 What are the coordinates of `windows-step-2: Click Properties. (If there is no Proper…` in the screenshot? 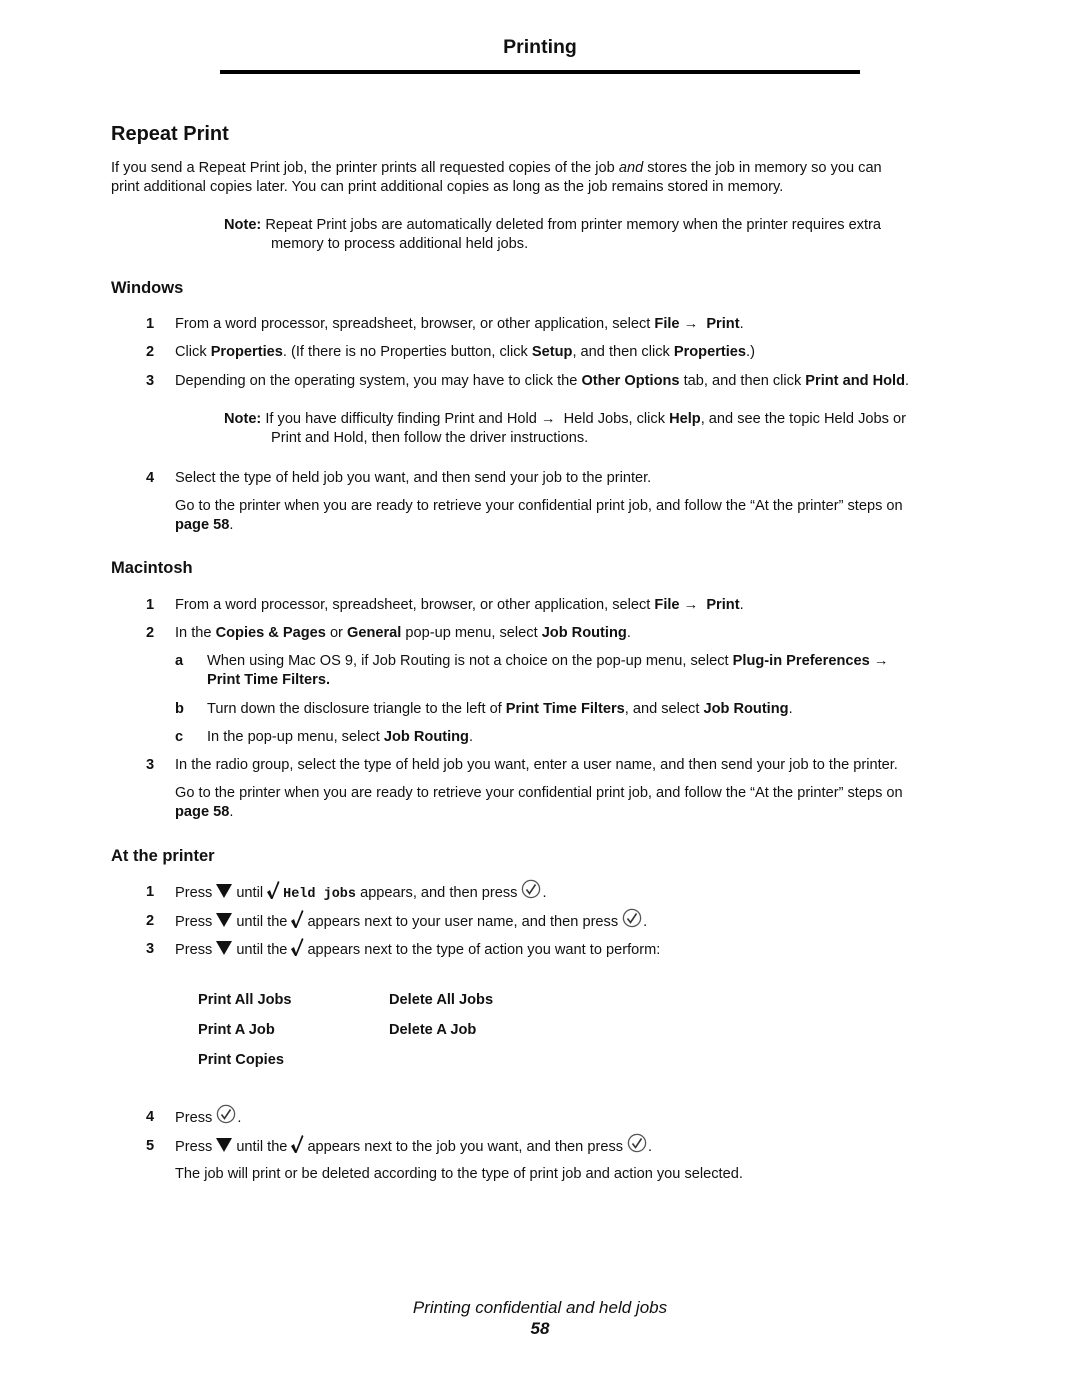 It's located at (465, 352).